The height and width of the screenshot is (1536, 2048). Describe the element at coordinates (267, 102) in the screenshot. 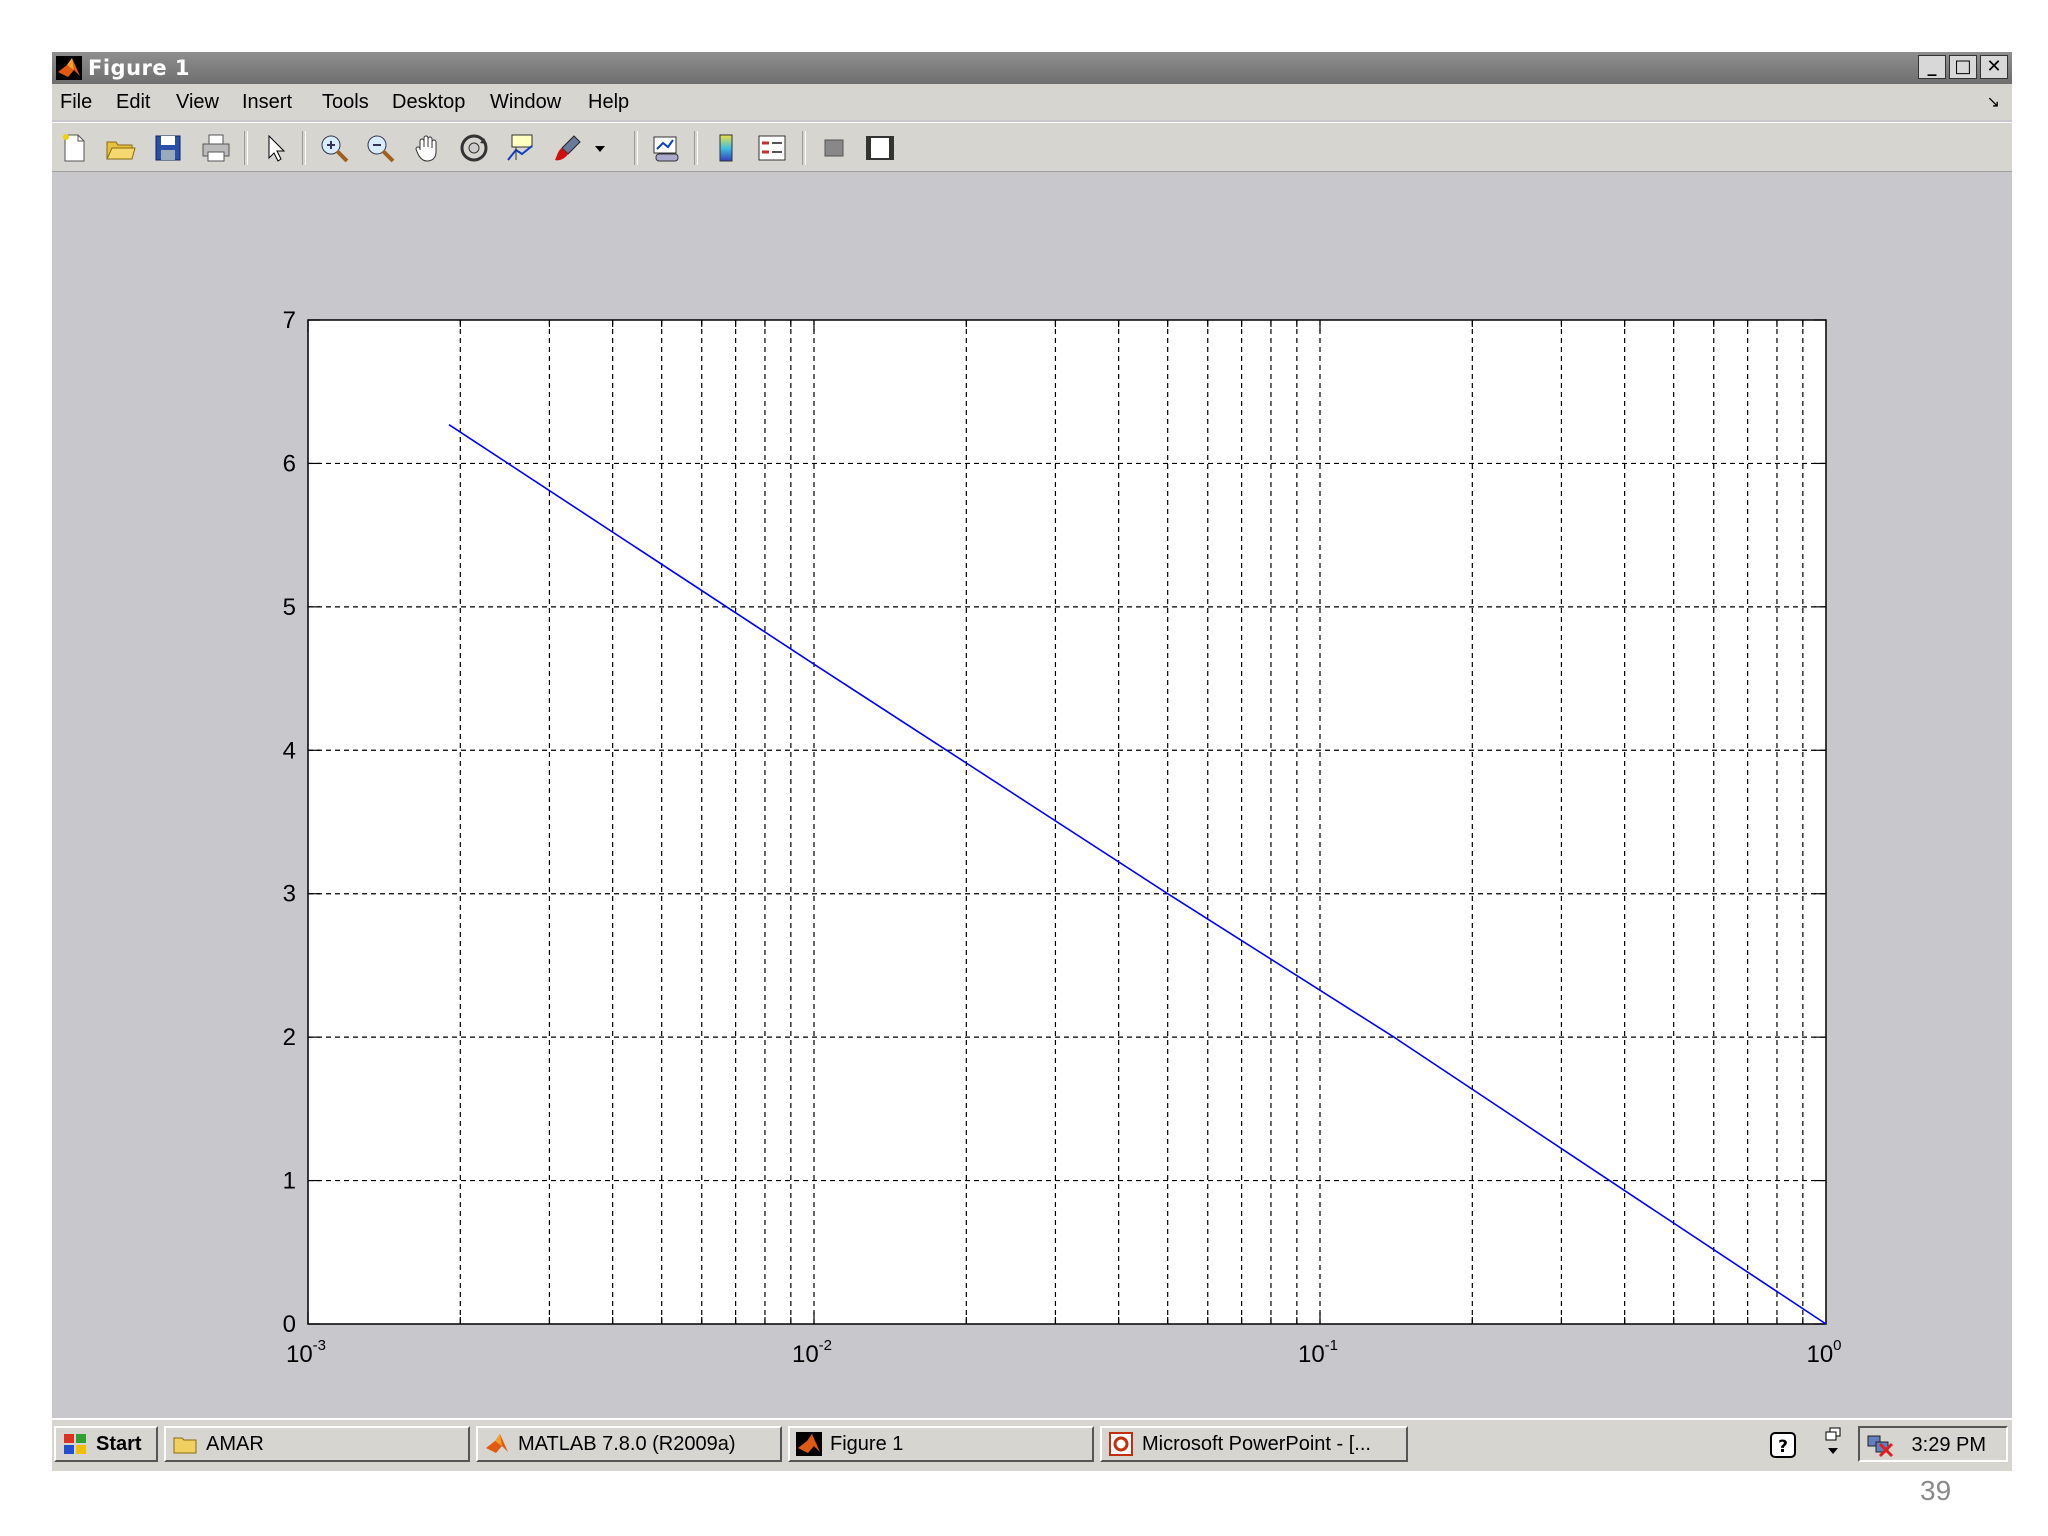

I see `menu-insert: Insert` at that location.